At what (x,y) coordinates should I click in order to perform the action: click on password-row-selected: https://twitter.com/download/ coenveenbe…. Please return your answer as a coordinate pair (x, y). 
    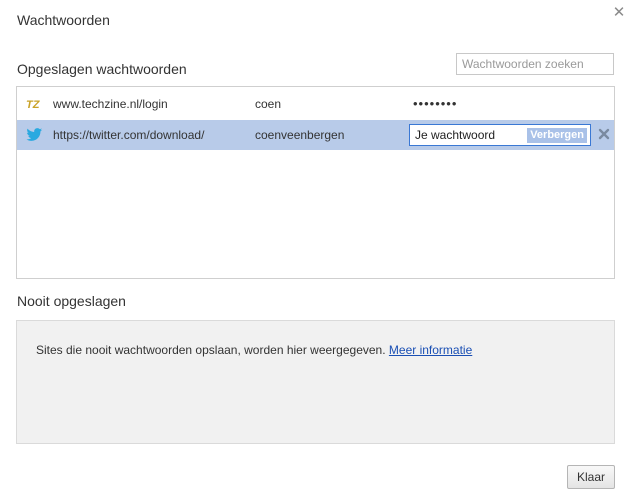
    Looking at the image, I should click on (315, 135).